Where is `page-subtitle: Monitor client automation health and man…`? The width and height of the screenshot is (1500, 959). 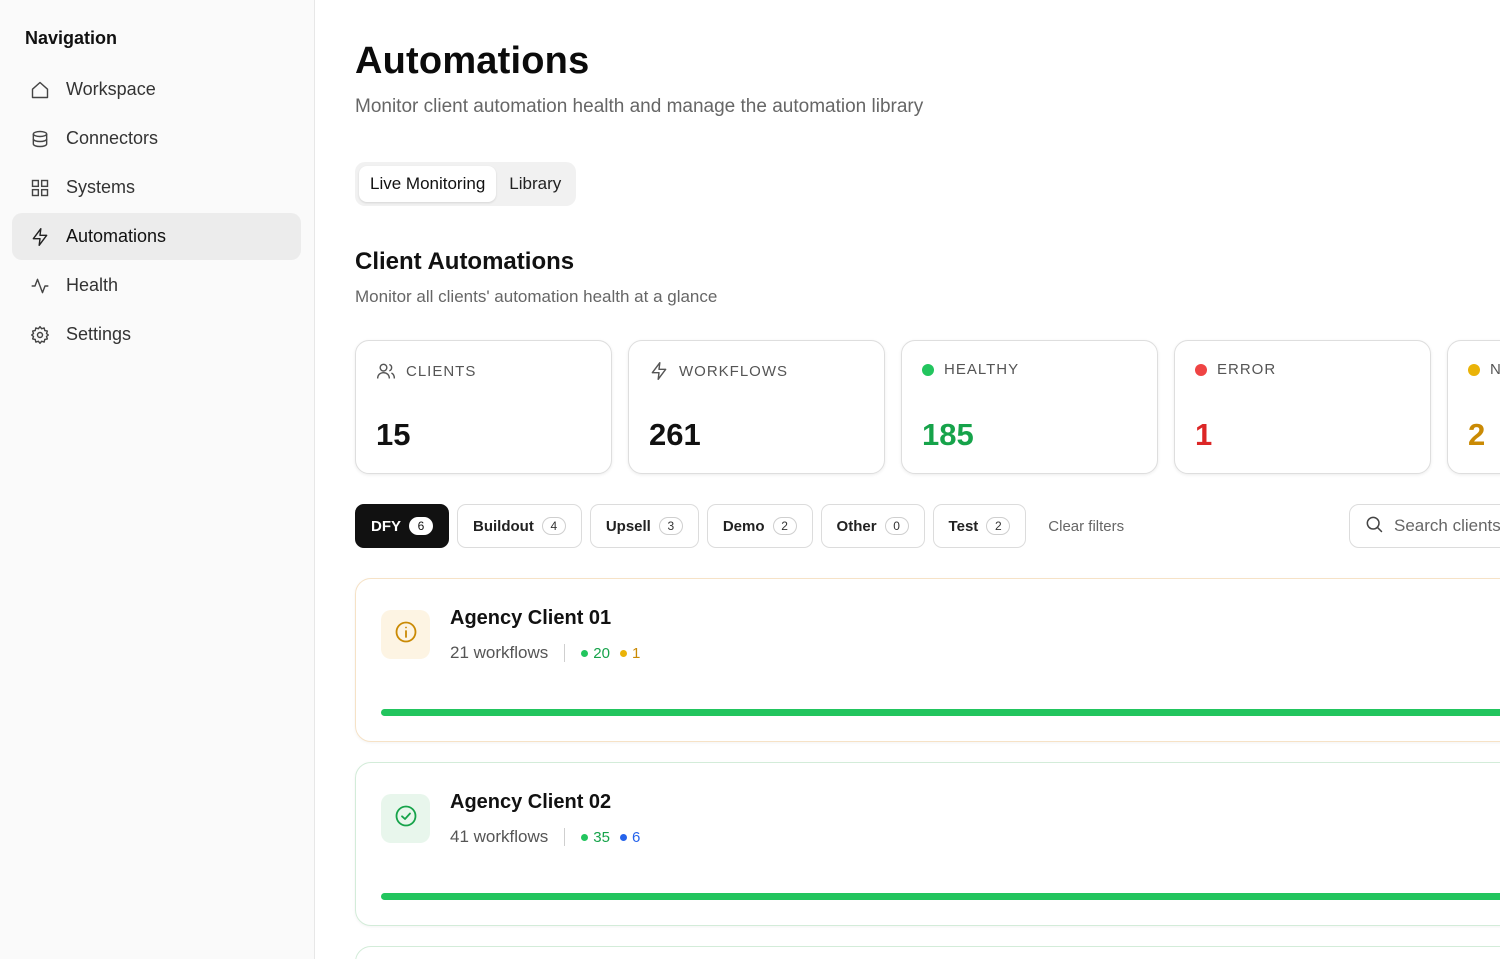
page-subtitle: Monitor client automation health and man… is located at coordinates (639, 106).